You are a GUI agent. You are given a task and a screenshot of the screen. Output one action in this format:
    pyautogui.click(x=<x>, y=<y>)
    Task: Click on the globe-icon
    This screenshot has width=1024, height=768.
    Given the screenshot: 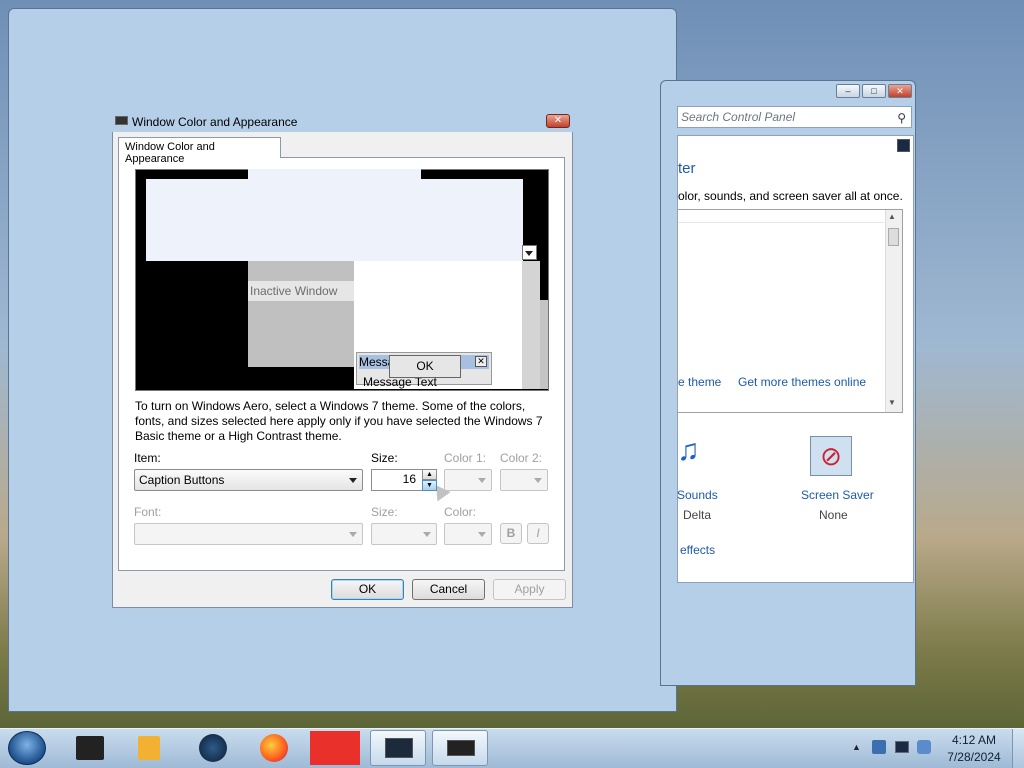 What is the action you would take?
    pyautogui.click(x=213, y=748)
    